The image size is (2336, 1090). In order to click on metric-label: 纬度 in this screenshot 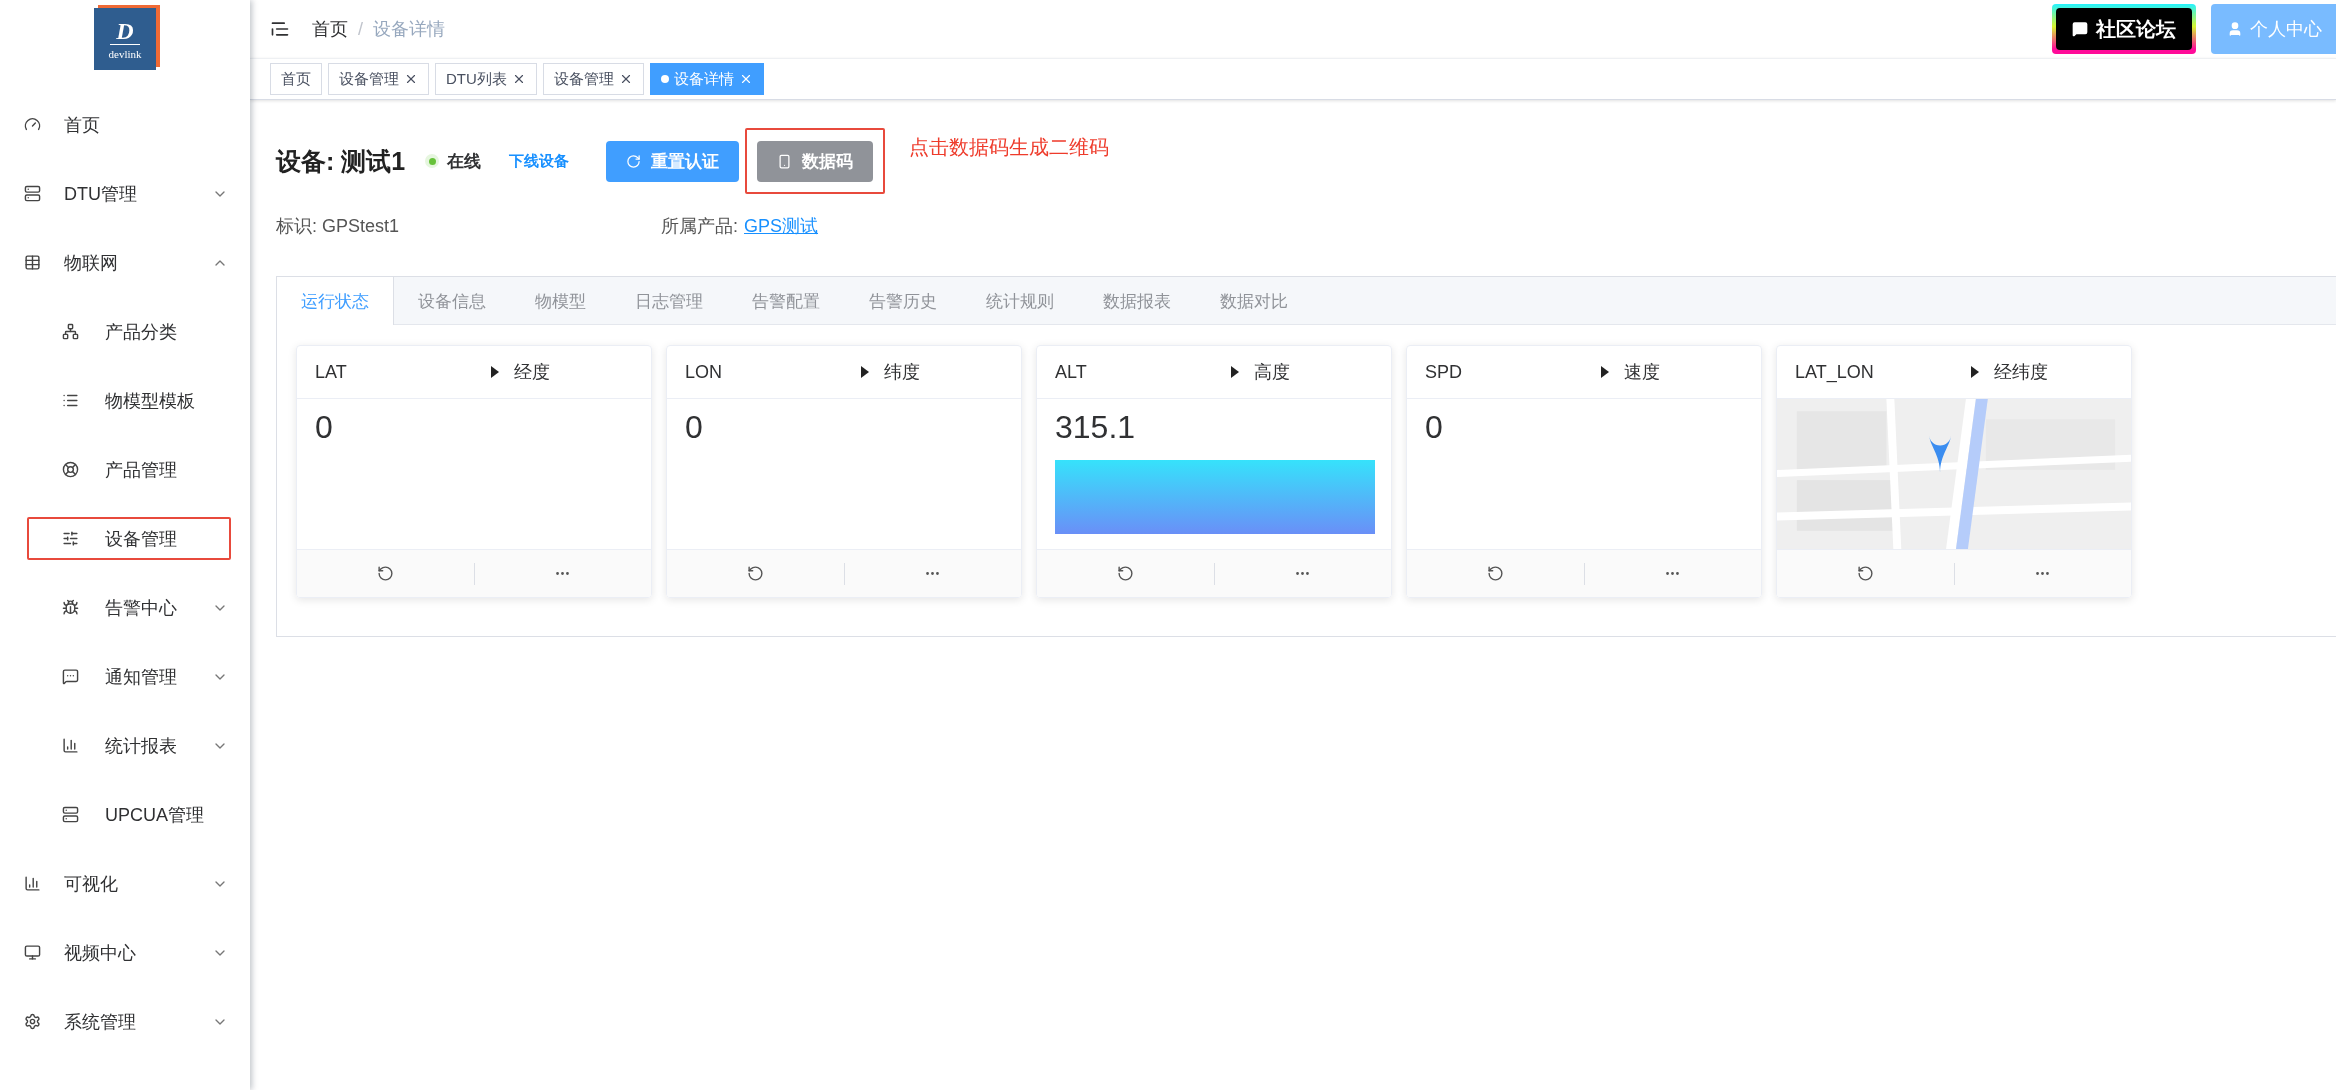, I will do `click(902, 372)`.